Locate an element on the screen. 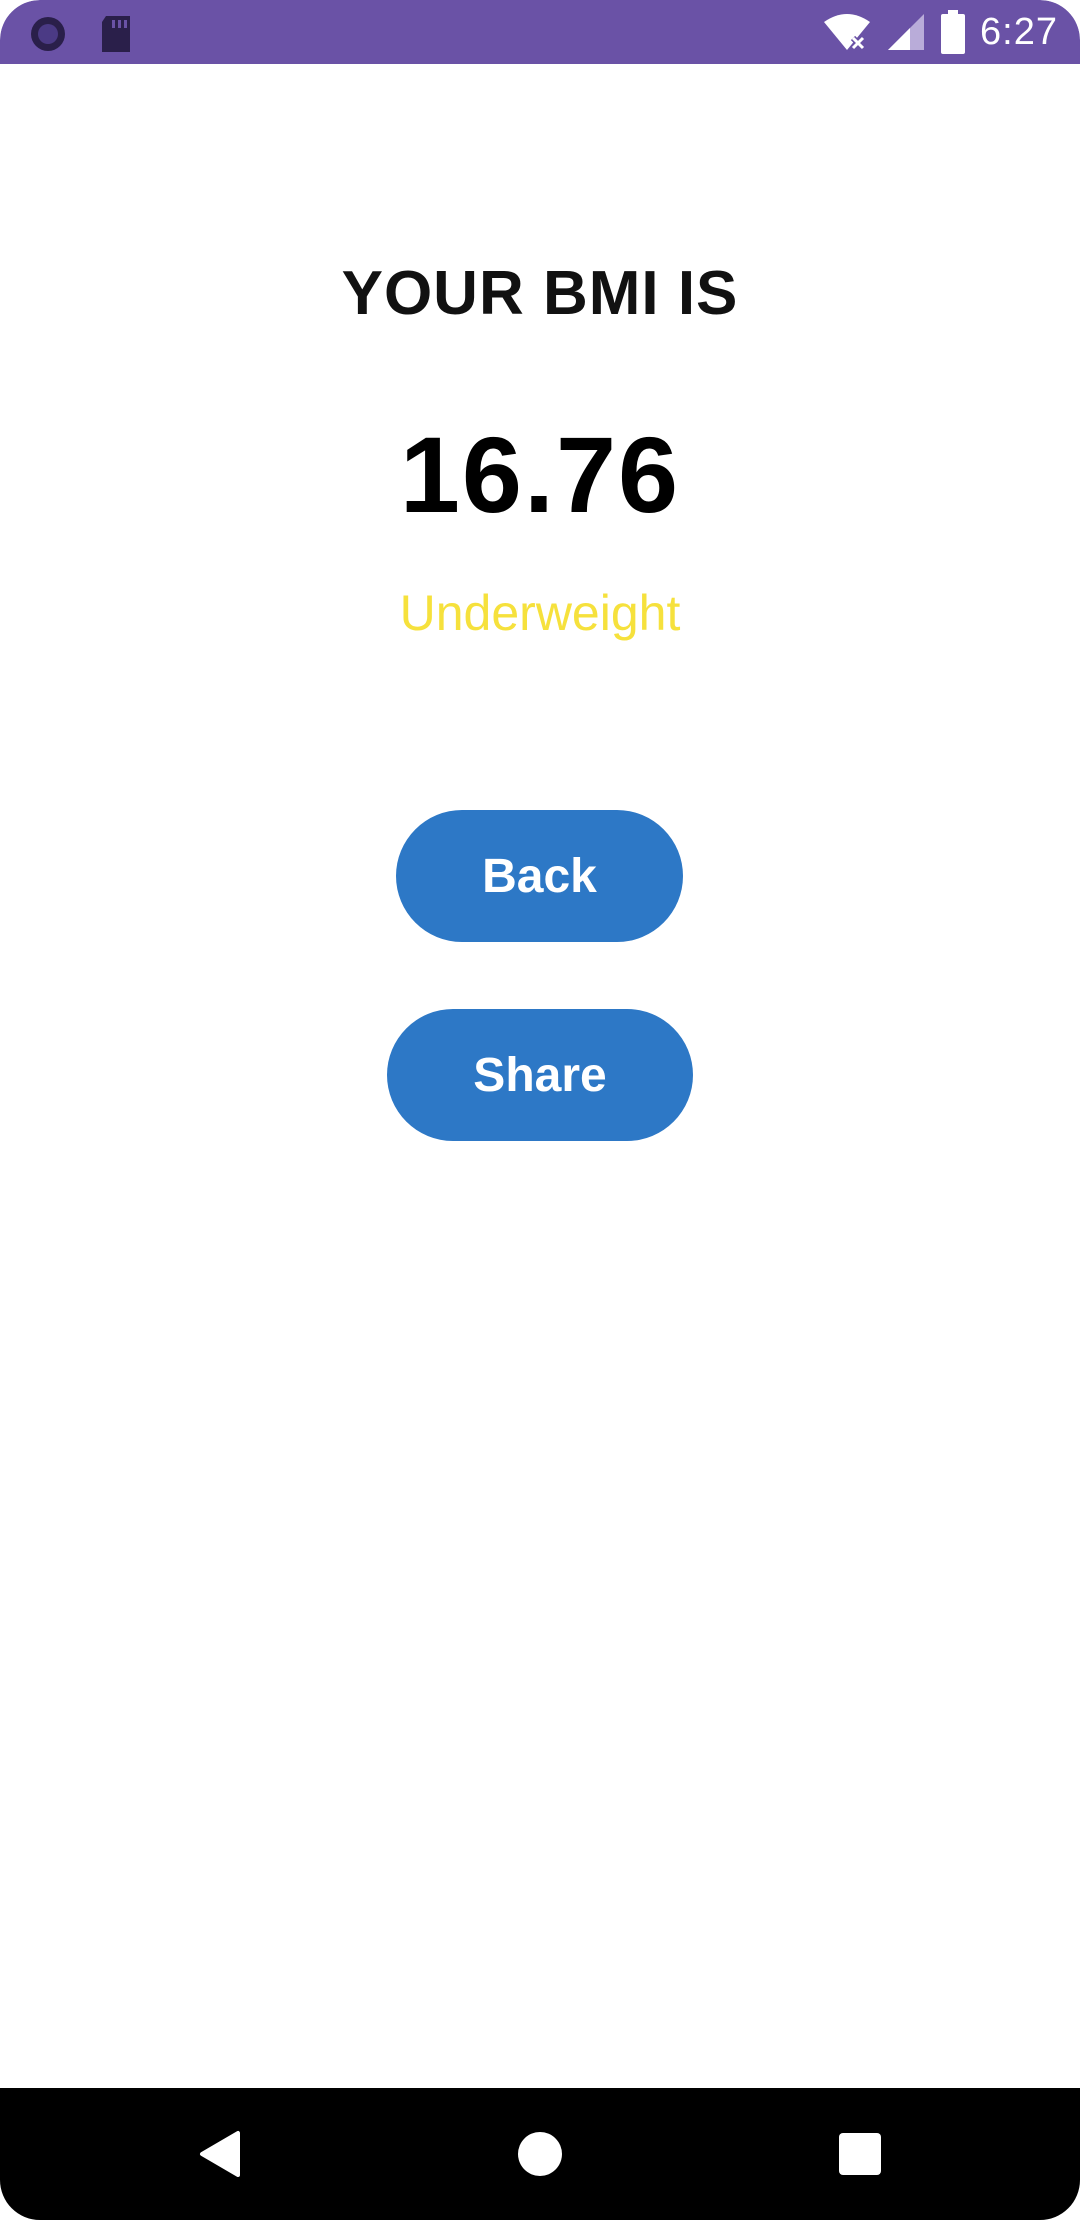 The width and height of the screenshot is (1080, 2220). home-circle-icon is located at coordinates (540, 2154).